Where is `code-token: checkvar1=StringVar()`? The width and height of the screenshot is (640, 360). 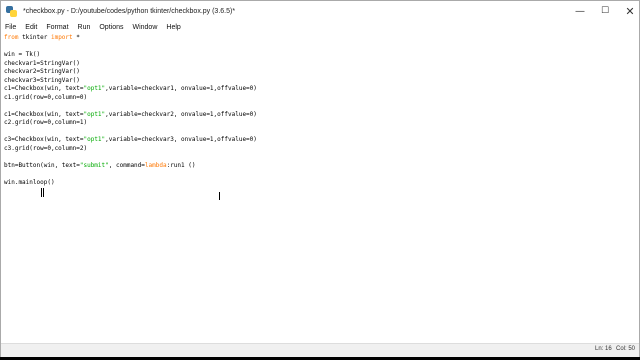
code-token: checkvar1=StringVar() is located at coordinates (42, 63).